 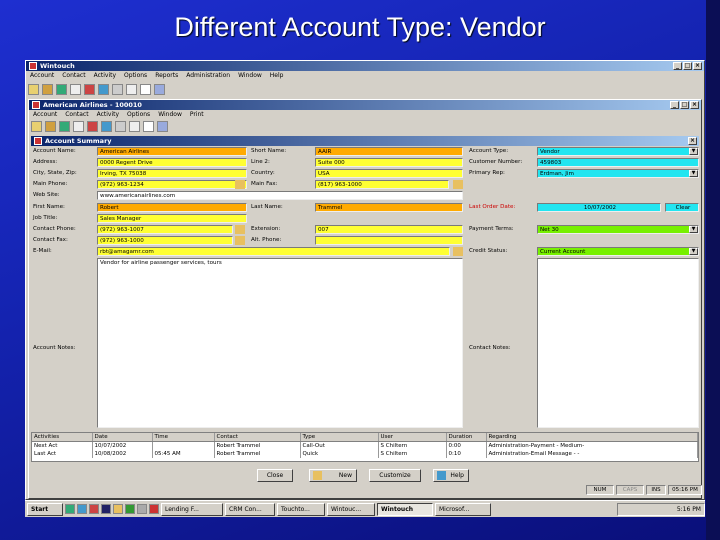 What do you see at coordinates (45, 509) in the screenshot?
I see `start-button: Start` at bounding box center [45, 509].